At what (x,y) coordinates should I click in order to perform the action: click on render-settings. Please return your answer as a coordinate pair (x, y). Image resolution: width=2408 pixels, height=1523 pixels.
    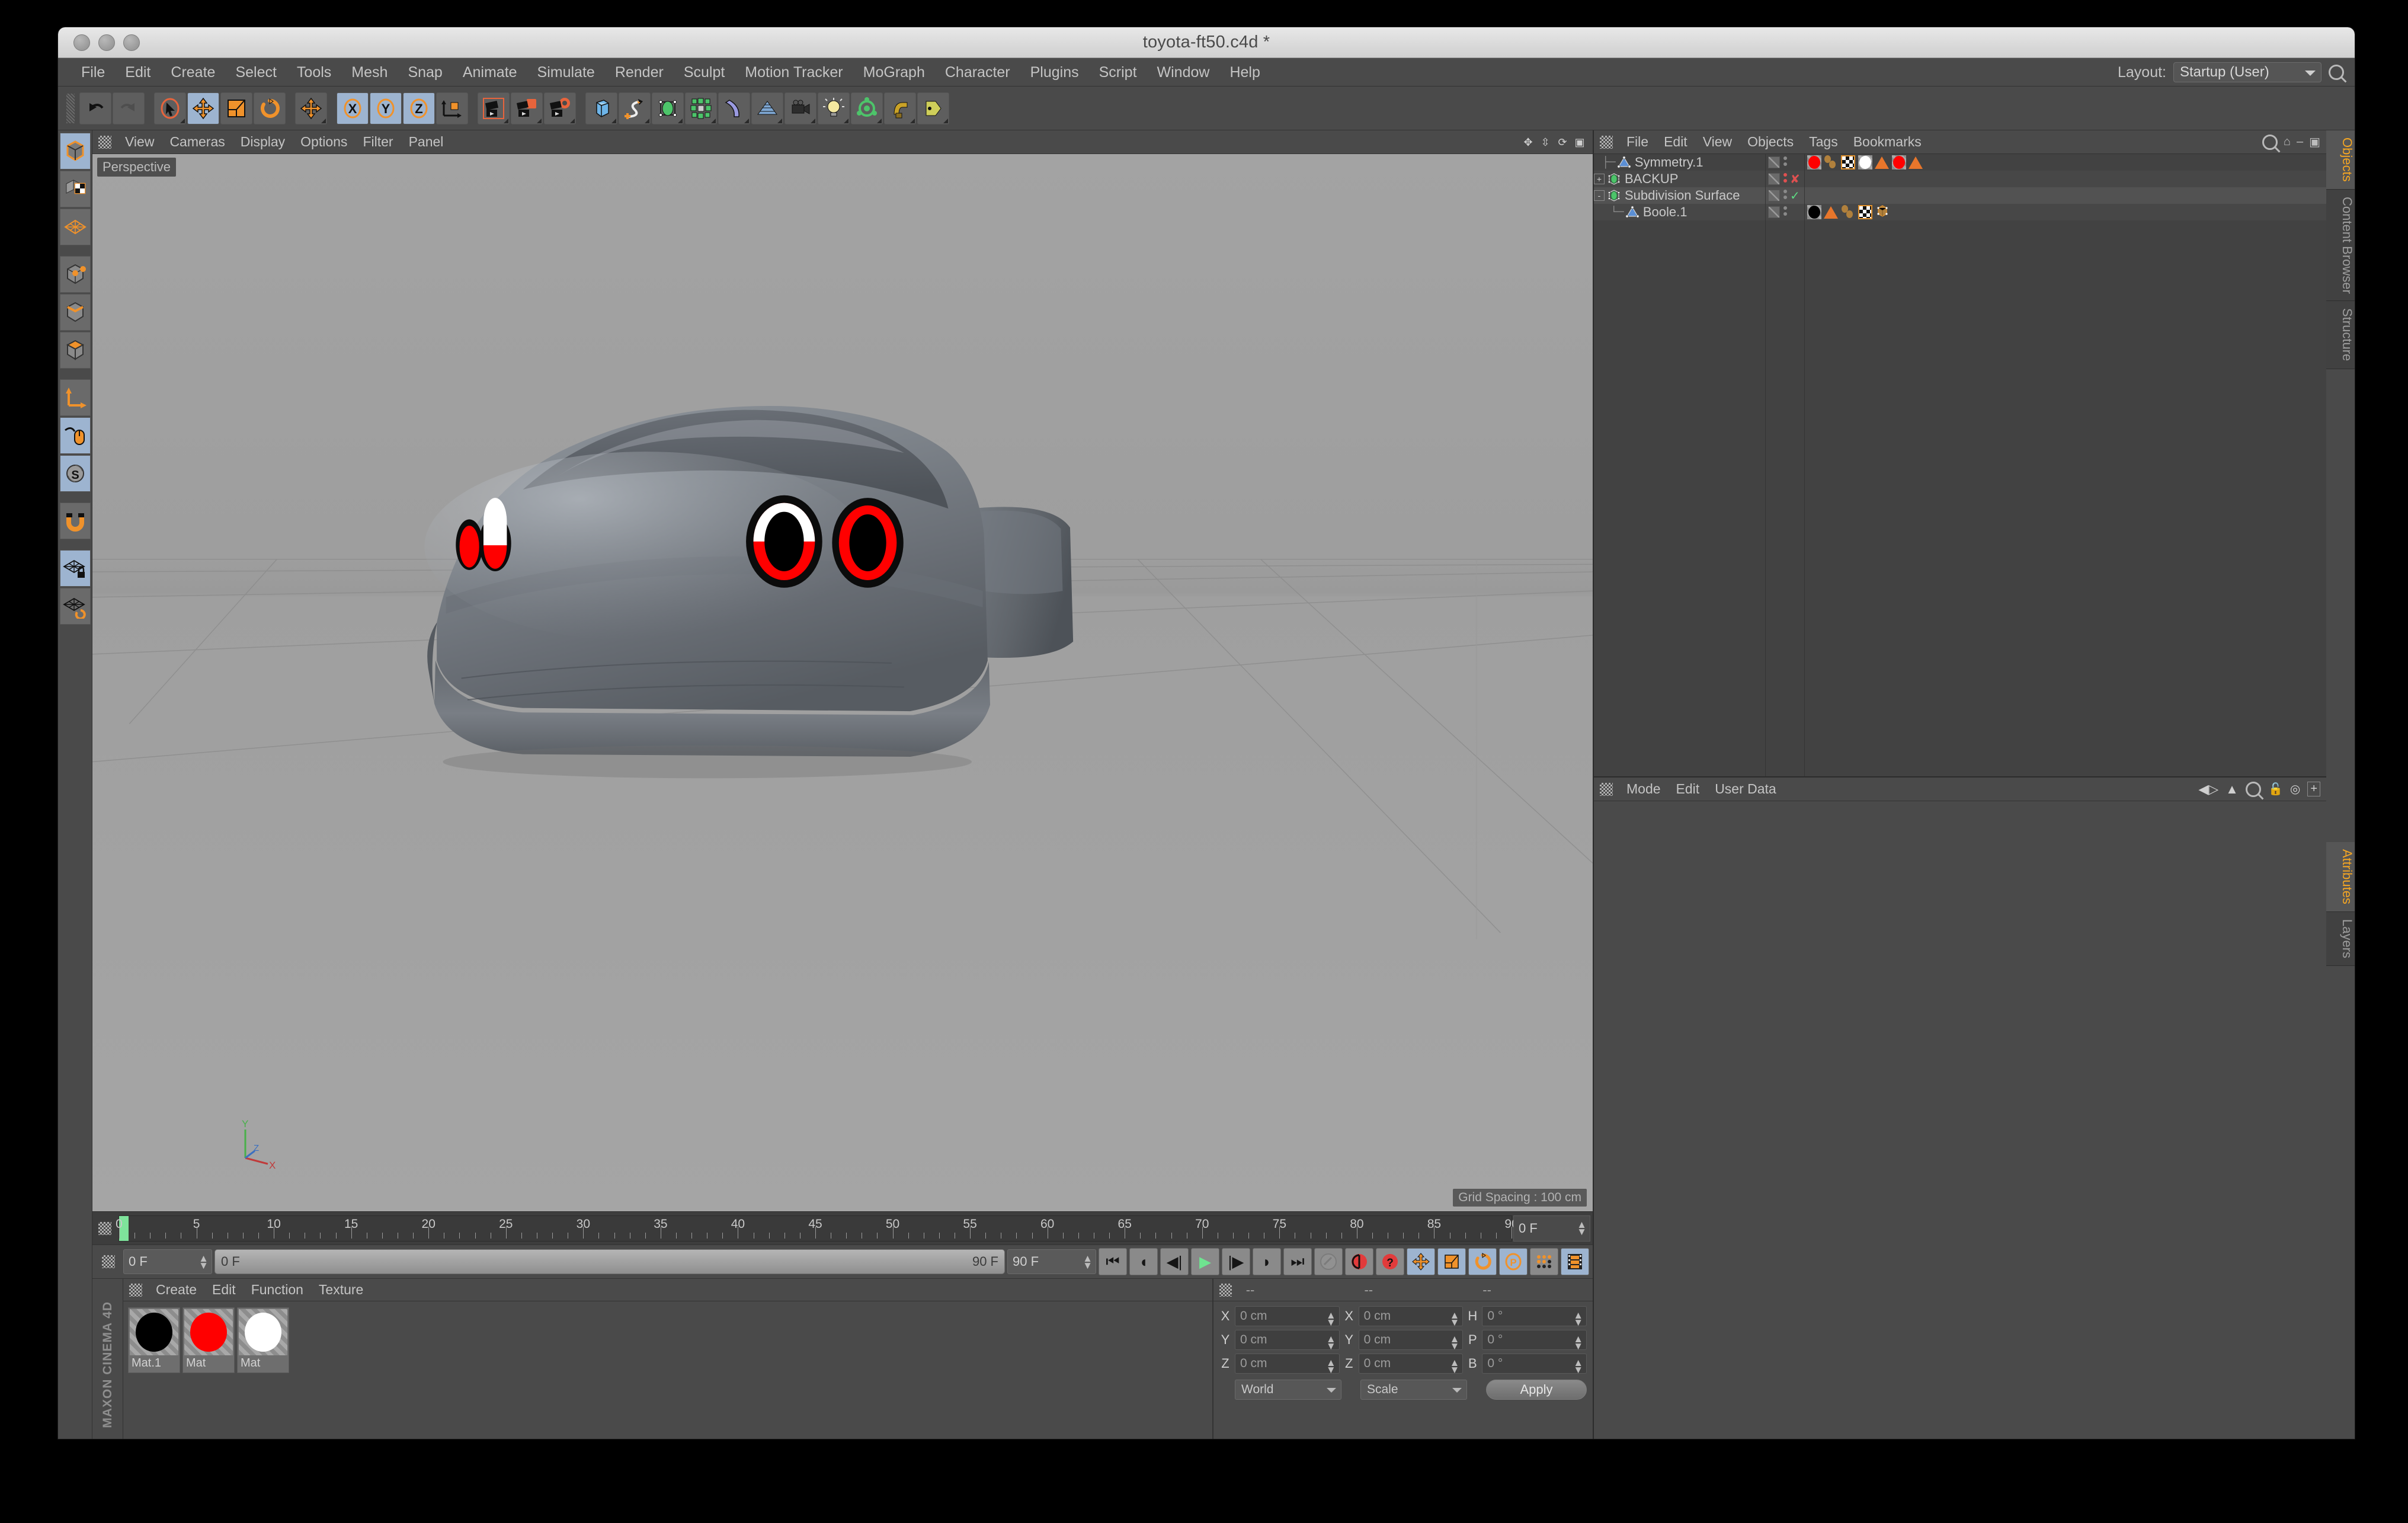
    Looking at the image, I should click on (560, 108).